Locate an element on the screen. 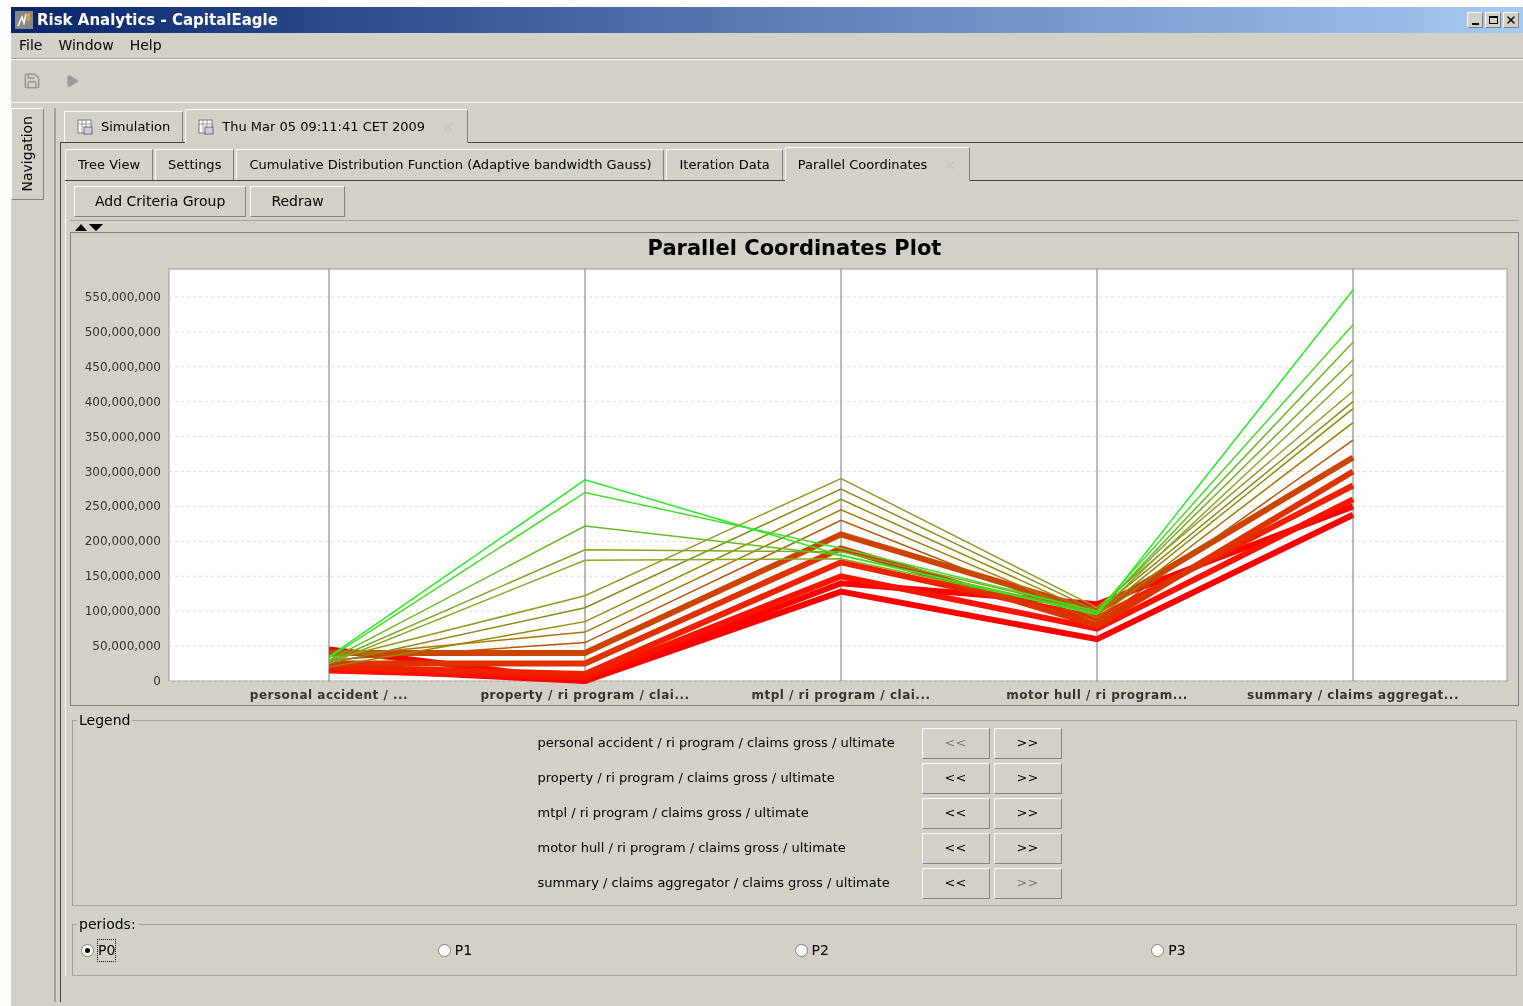 This screenshot has height=1006, width=1523. legend-label: summary / claims aggregator / claims gross / ultimate is located at coordinates (714, 883).